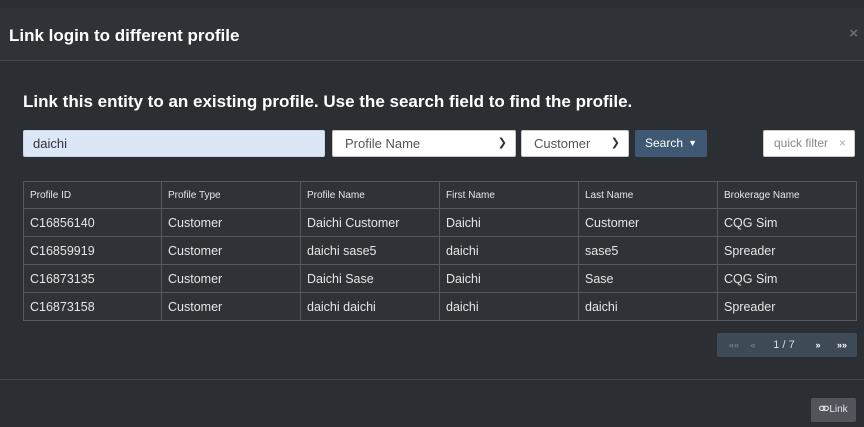 Image resolution: width=864 pixels, height=427 pixels. What do you see at coordinates (370, 278) in the screenshot?
I see `cell-profile-name: Daichi Sase` at bounding box center [370, 278].